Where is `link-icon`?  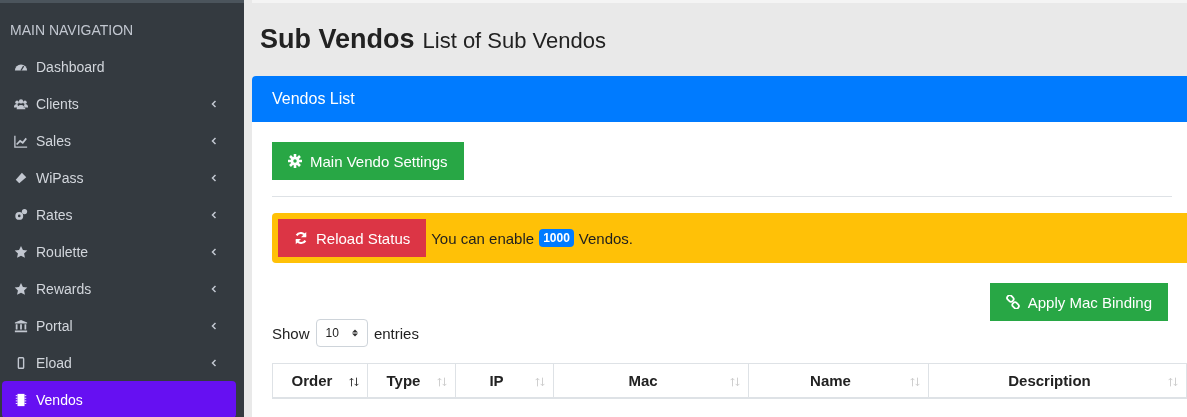
link-icon is located at coordinates (1012, 302).